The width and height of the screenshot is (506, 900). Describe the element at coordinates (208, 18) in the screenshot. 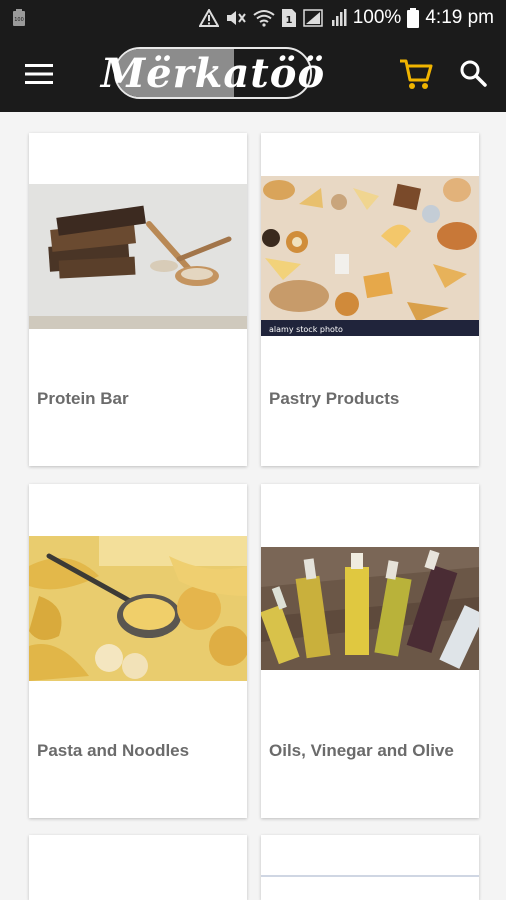

I see `warning-icon` at that location.